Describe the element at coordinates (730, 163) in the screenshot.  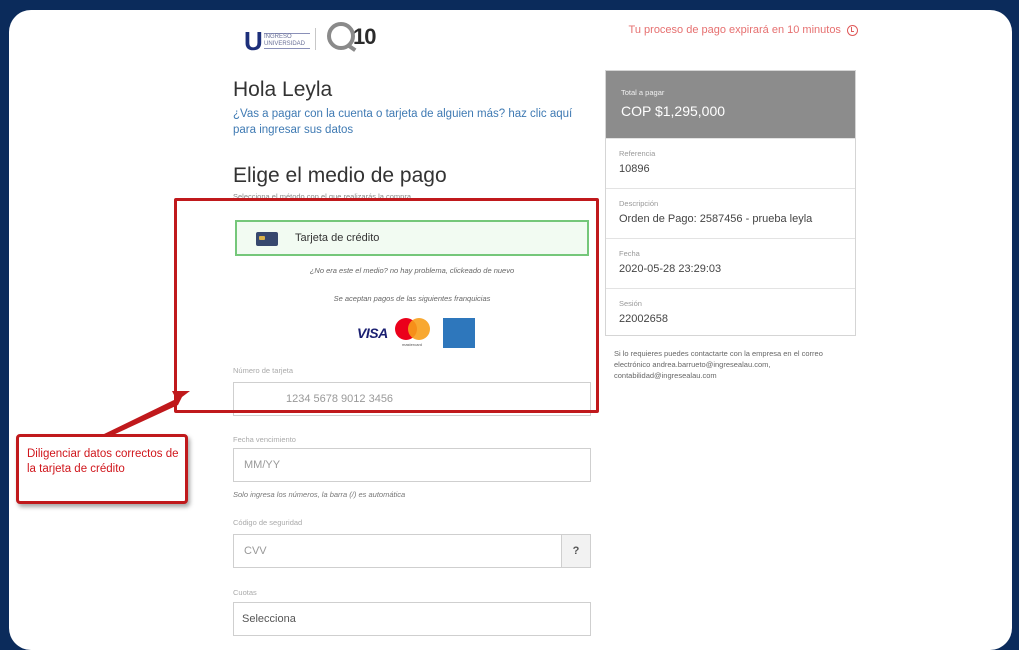
I see `summary-row-reference: Referencia 10896` at that location.